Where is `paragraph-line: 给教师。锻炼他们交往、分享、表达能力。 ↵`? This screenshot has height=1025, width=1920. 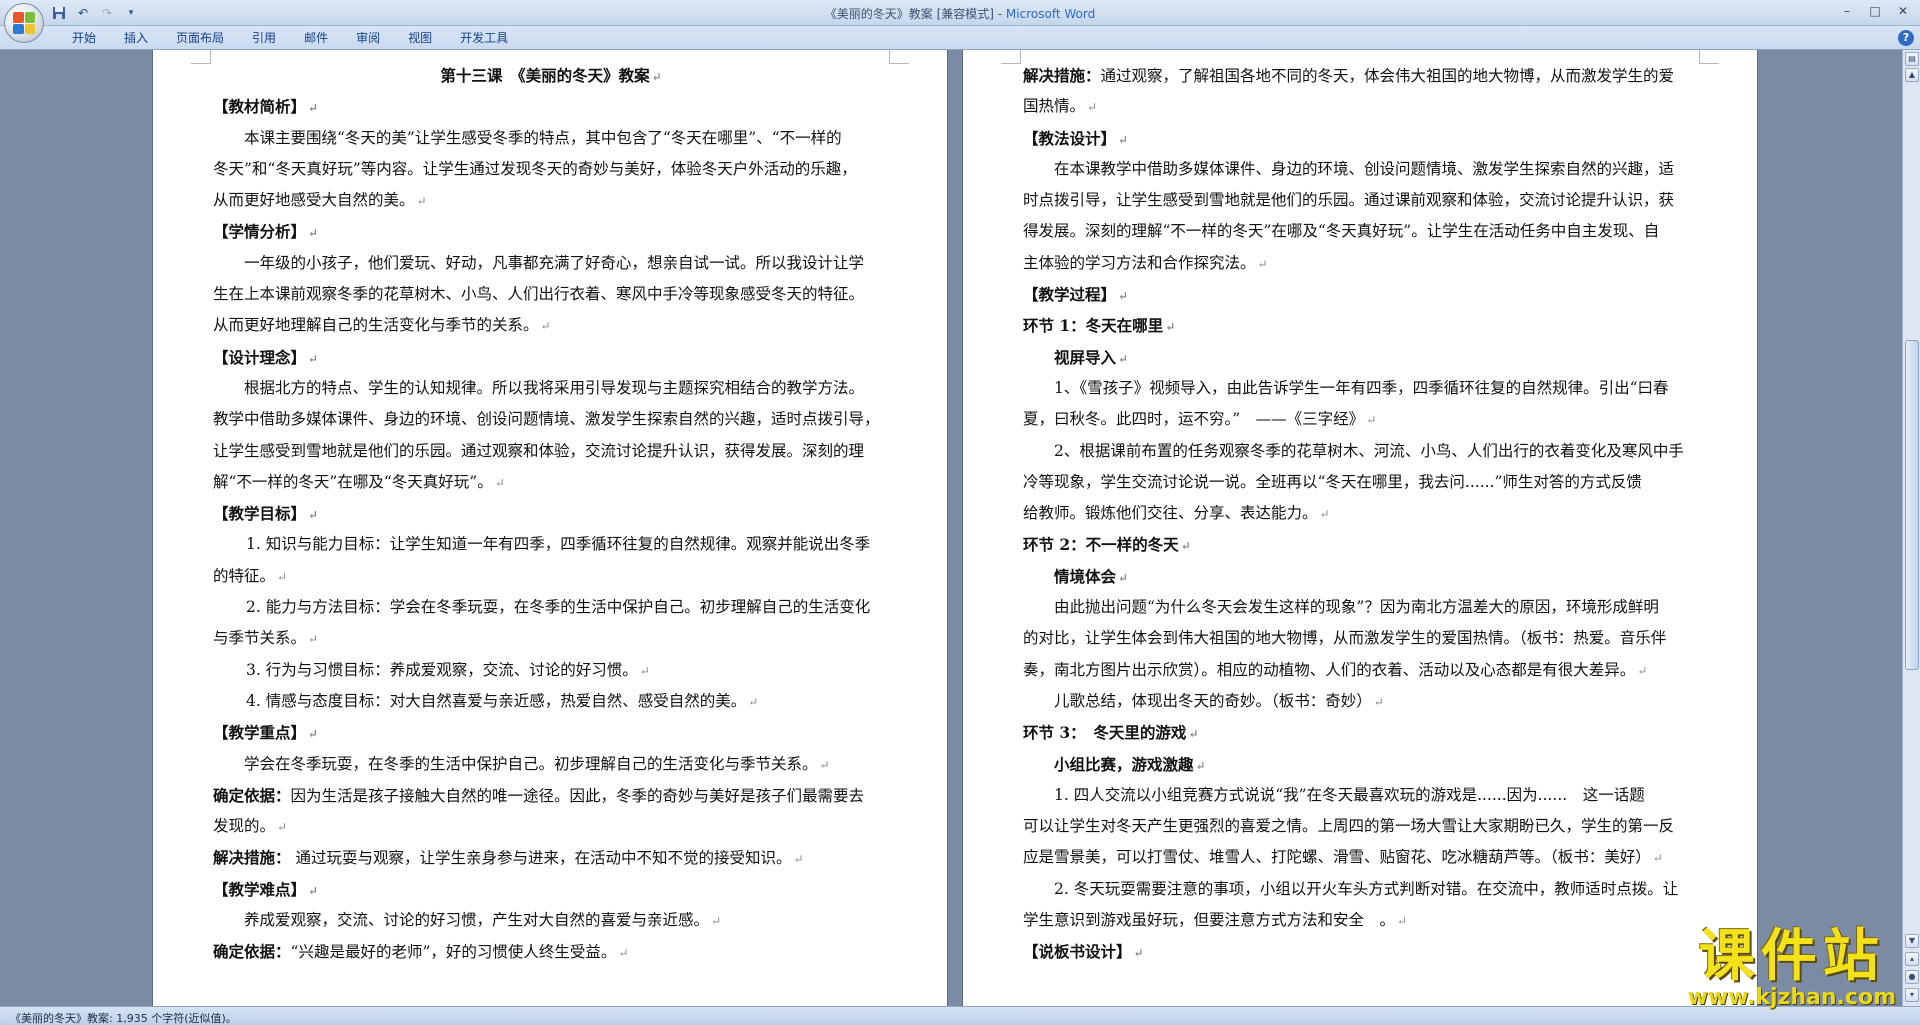 paragraph-line: 给教师。锻炼他们交往、分享、表达能力。 ↵ is located at coordinates (1176, 513).